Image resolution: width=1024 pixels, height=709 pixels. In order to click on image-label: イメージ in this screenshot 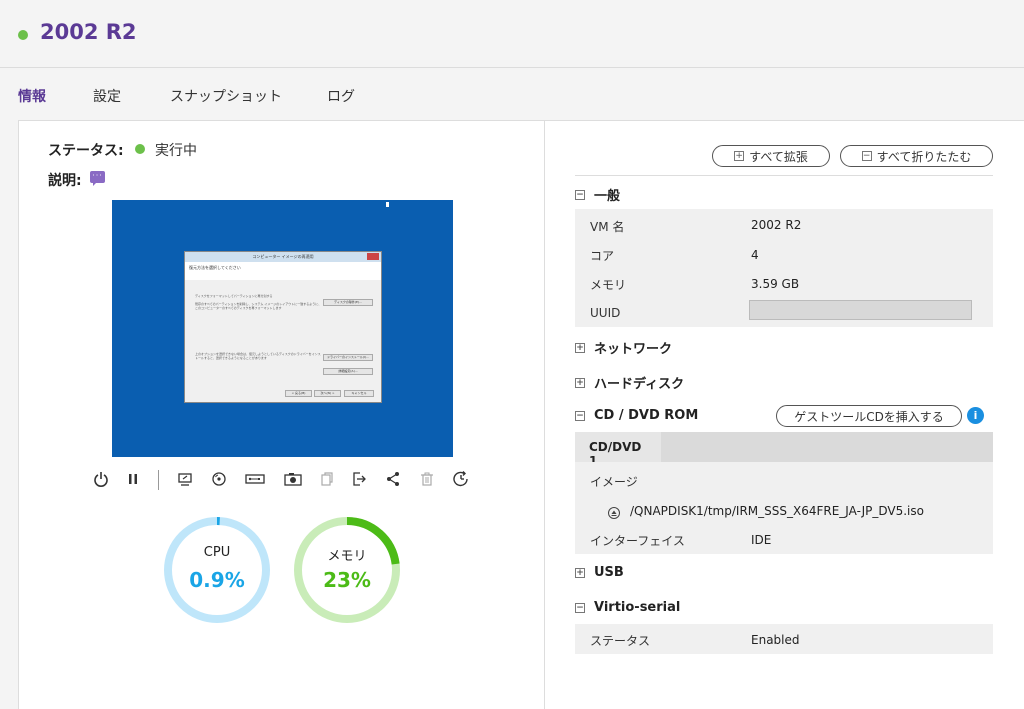, I will do `click(614, 482)`.